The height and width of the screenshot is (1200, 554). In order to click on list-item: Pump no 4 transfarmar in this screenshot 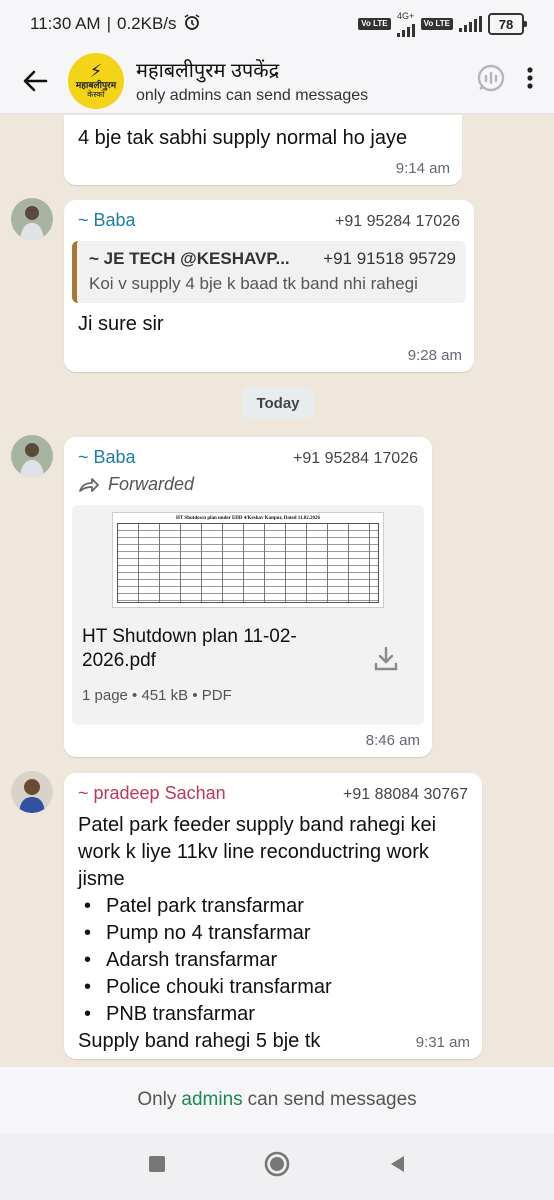, I will do `click(273, 933)`.